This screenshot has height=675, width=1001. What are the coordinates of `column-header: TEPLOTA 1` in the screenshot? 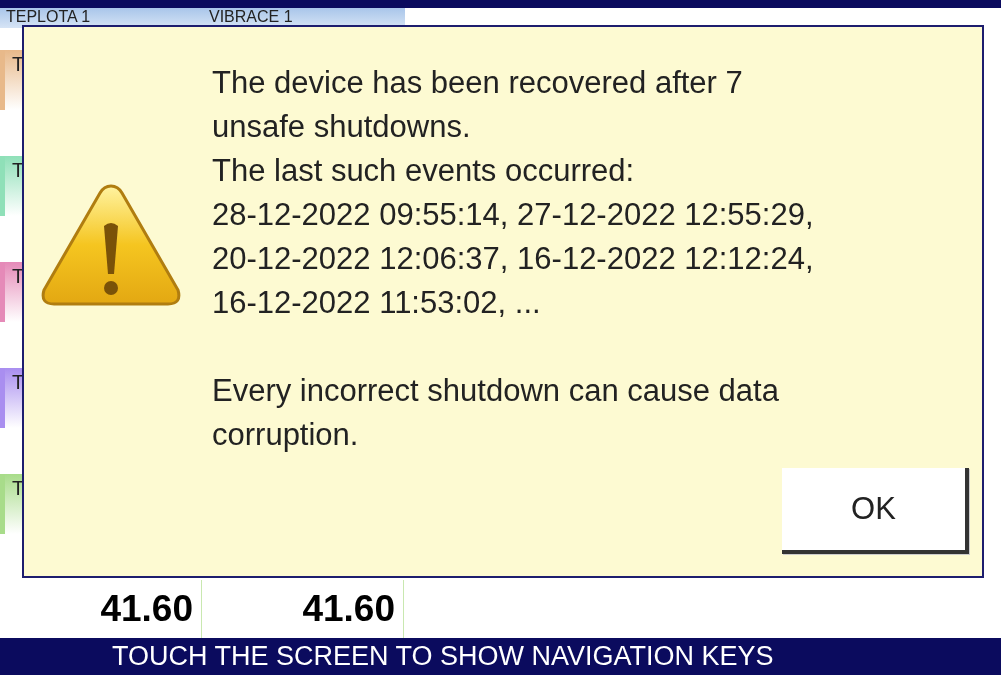 It's located at (48, 17).